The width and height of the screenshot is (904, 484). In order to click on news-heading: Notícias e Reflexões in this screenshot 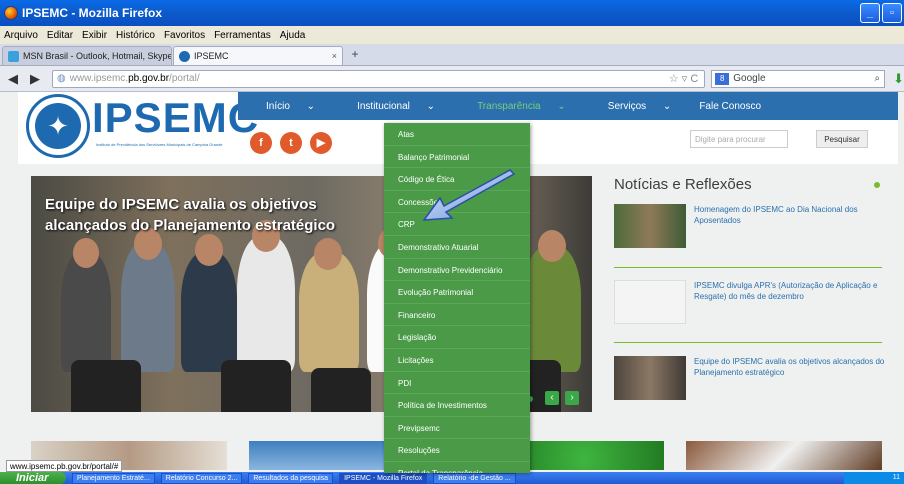, I will do `click(683, 184)`.